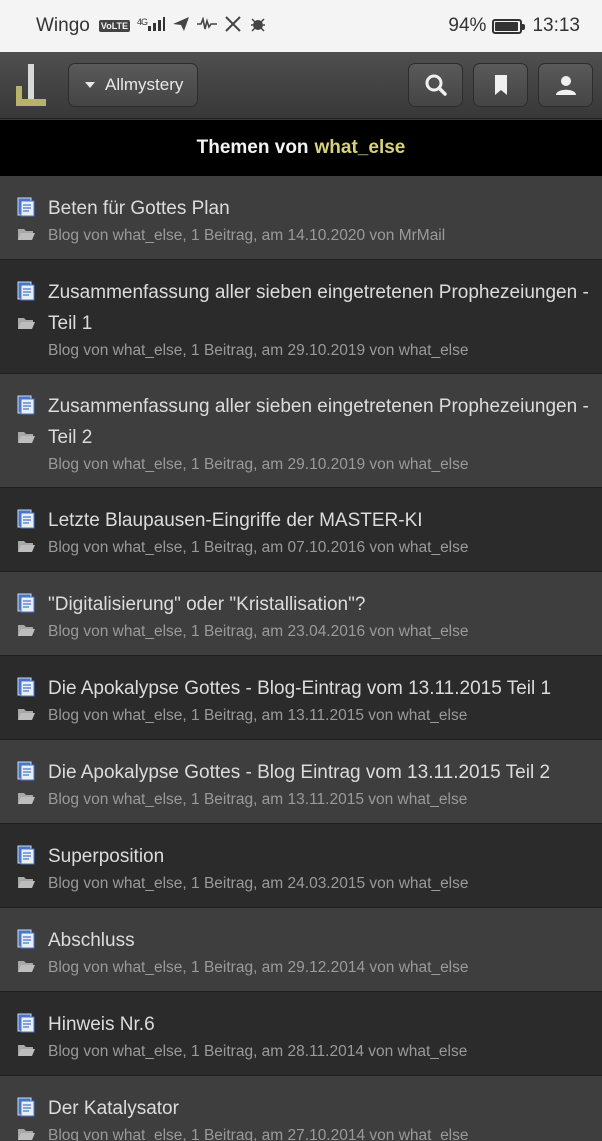 This screenshot has width=602, height=1141. What do you see at coordinates (144, 84) in the screenshot?
I see `forum-dropdown-label: Allmystery` at bounding box center [144, 84].